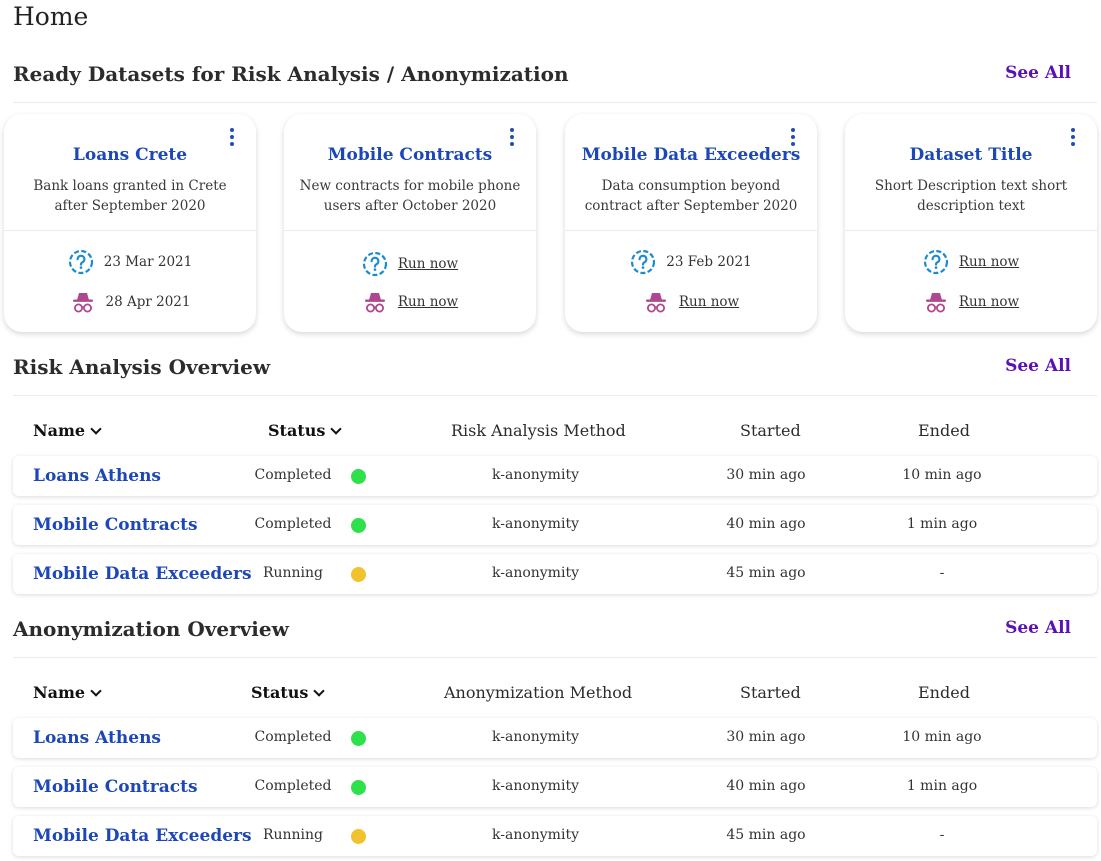  What do you see at coordinates (944, 692) in the screenshot?
I see `anon-ended-column-header: Ended` at bounding box center [944, 692].